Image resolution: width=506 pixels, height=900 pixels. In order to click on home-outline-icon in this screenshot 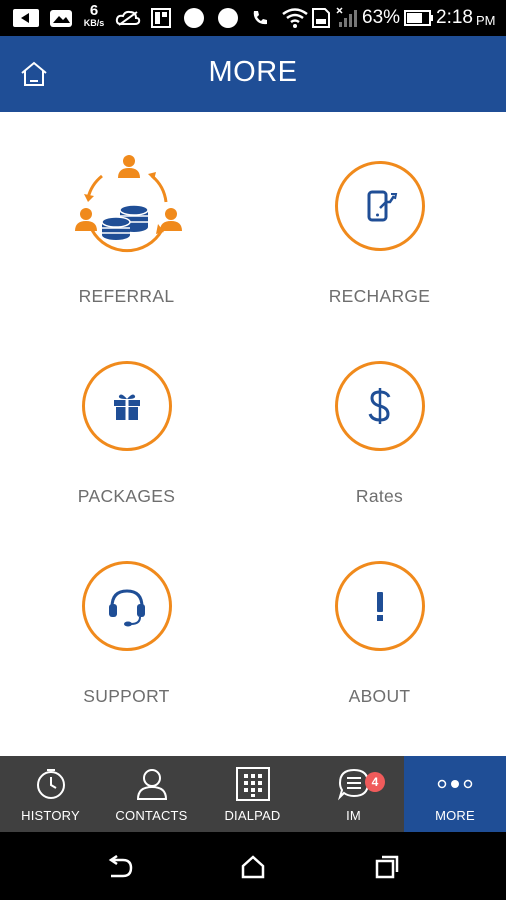, I will do `click(253, 867)`.